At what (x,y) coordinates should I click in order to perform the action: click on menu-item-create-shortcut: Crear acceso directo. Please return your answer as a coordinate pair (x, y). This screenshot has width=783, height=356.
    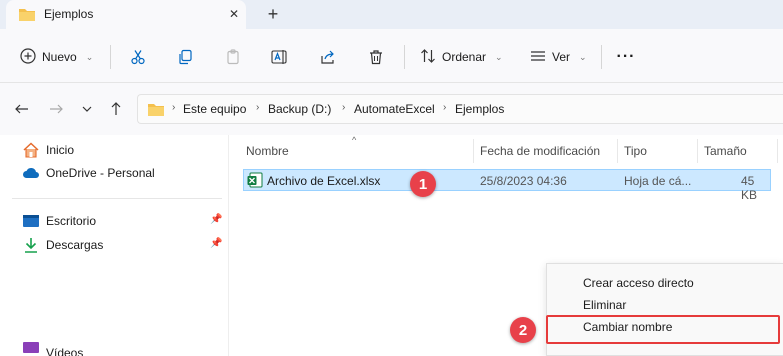
    Looking at the image, I should click on (638, 283).